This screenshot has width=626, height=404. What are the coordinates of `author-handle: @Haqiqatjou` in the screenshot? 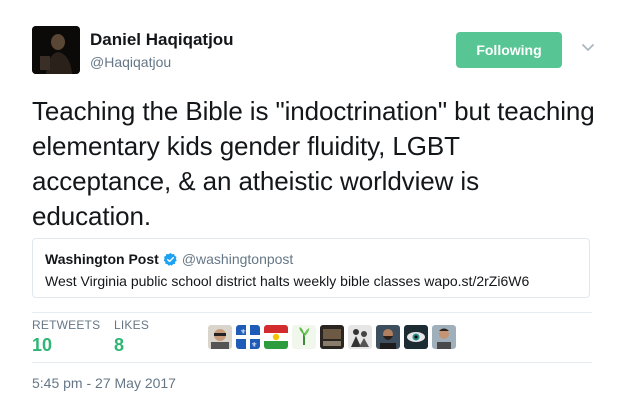 It's located at (130, 62).